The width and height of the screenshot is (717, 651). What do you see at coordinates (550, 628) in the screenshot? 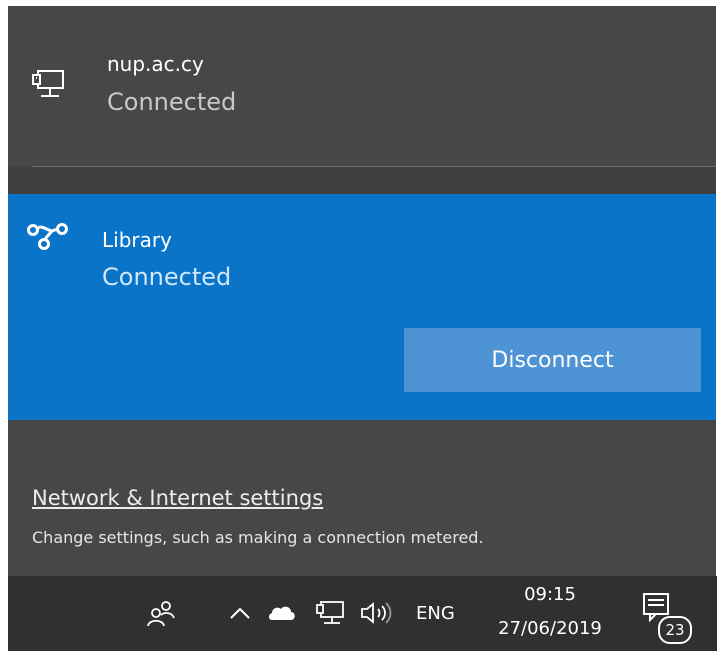
I see `clock-date: 27/06/2019` at bounding box center [550, 628].